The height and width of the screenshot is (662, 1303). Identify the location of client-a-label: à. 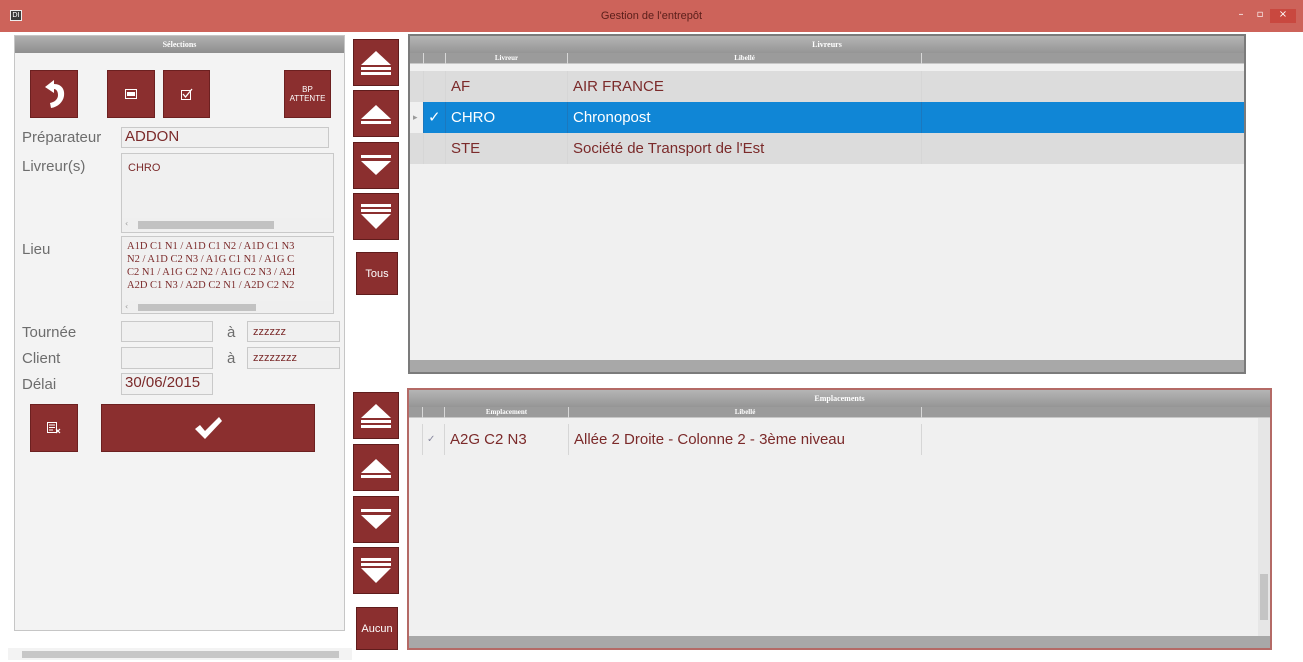
(231, 358).